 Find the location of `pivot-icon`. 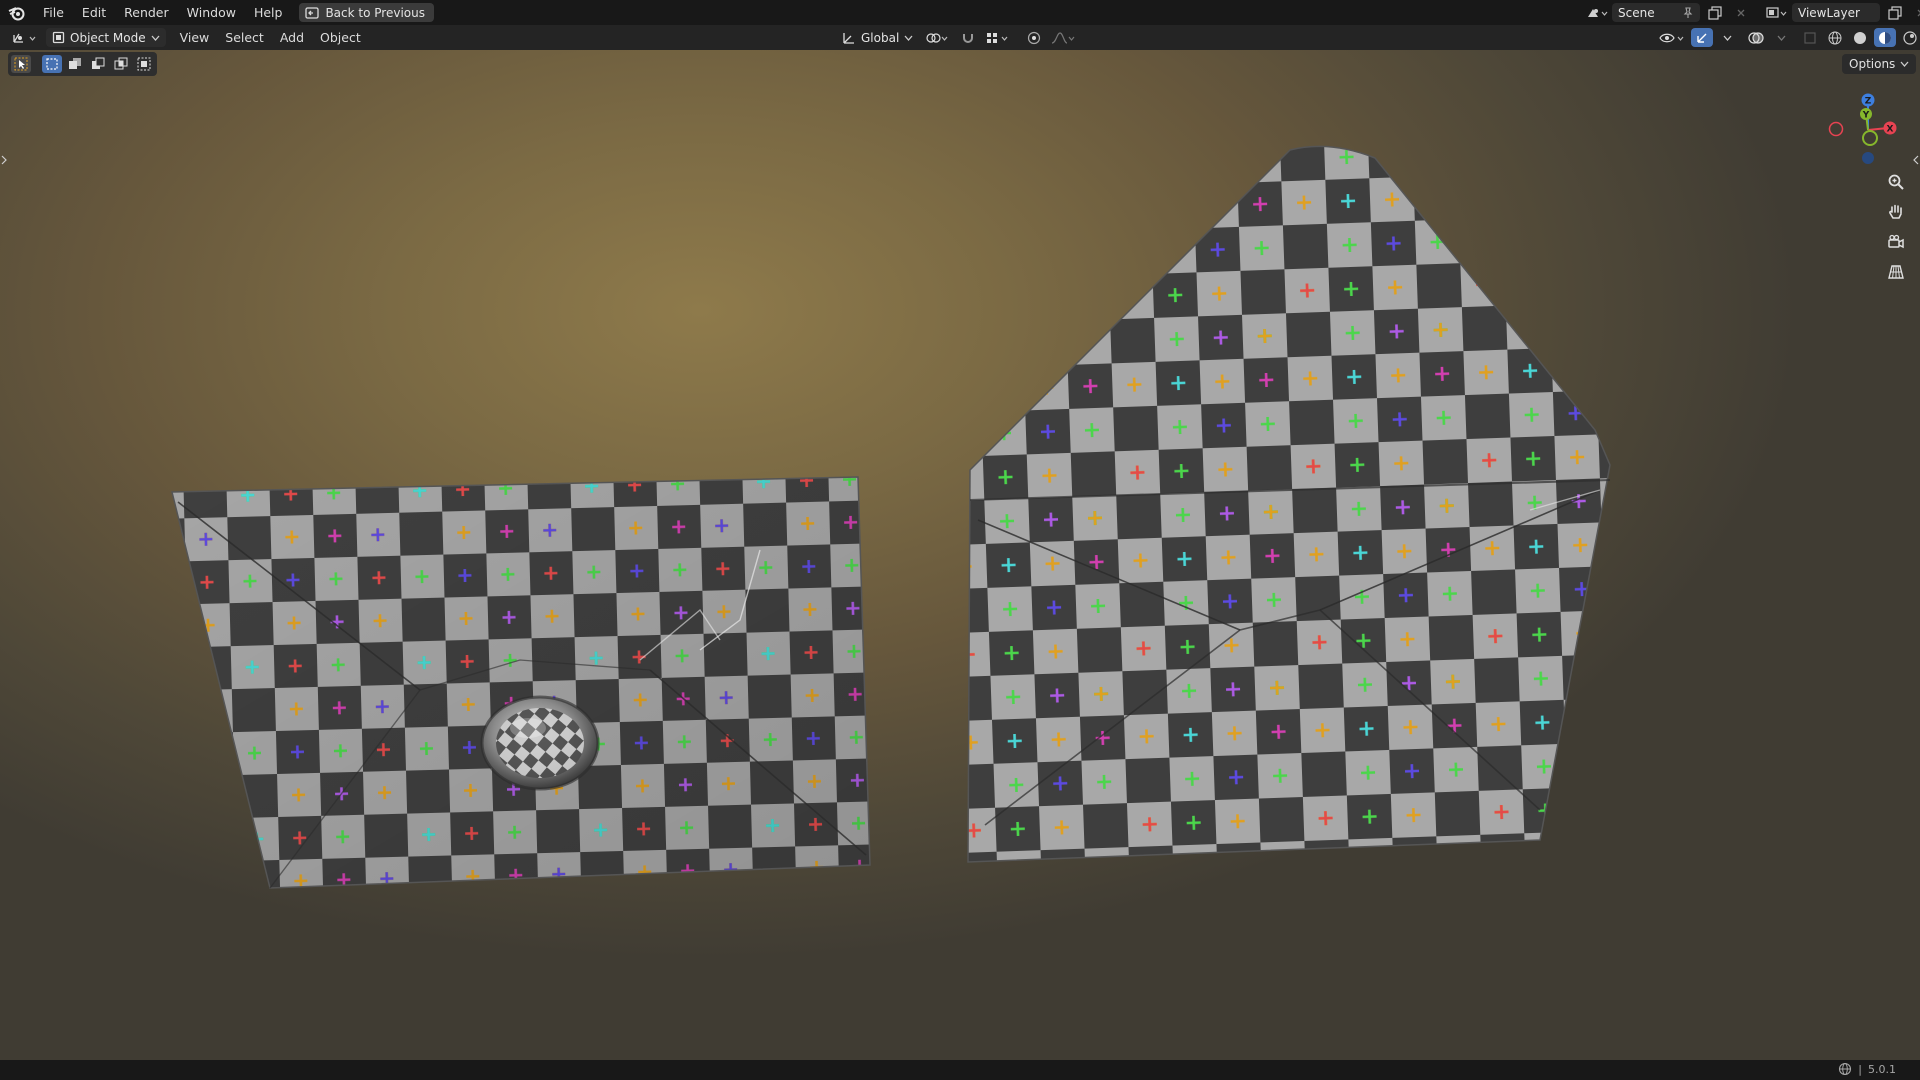

pivot-icon is located at coordinates (937, 37).